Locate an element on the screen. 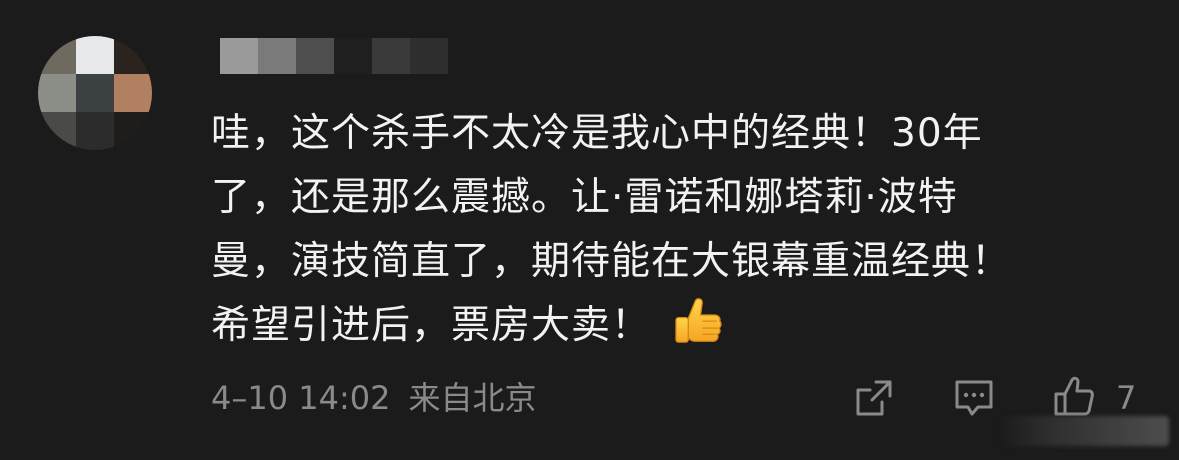 This screenshot has height=460, width=1179. comment-meta: 4–10 14:02 来自北京 is located at coordinates (373, 398).